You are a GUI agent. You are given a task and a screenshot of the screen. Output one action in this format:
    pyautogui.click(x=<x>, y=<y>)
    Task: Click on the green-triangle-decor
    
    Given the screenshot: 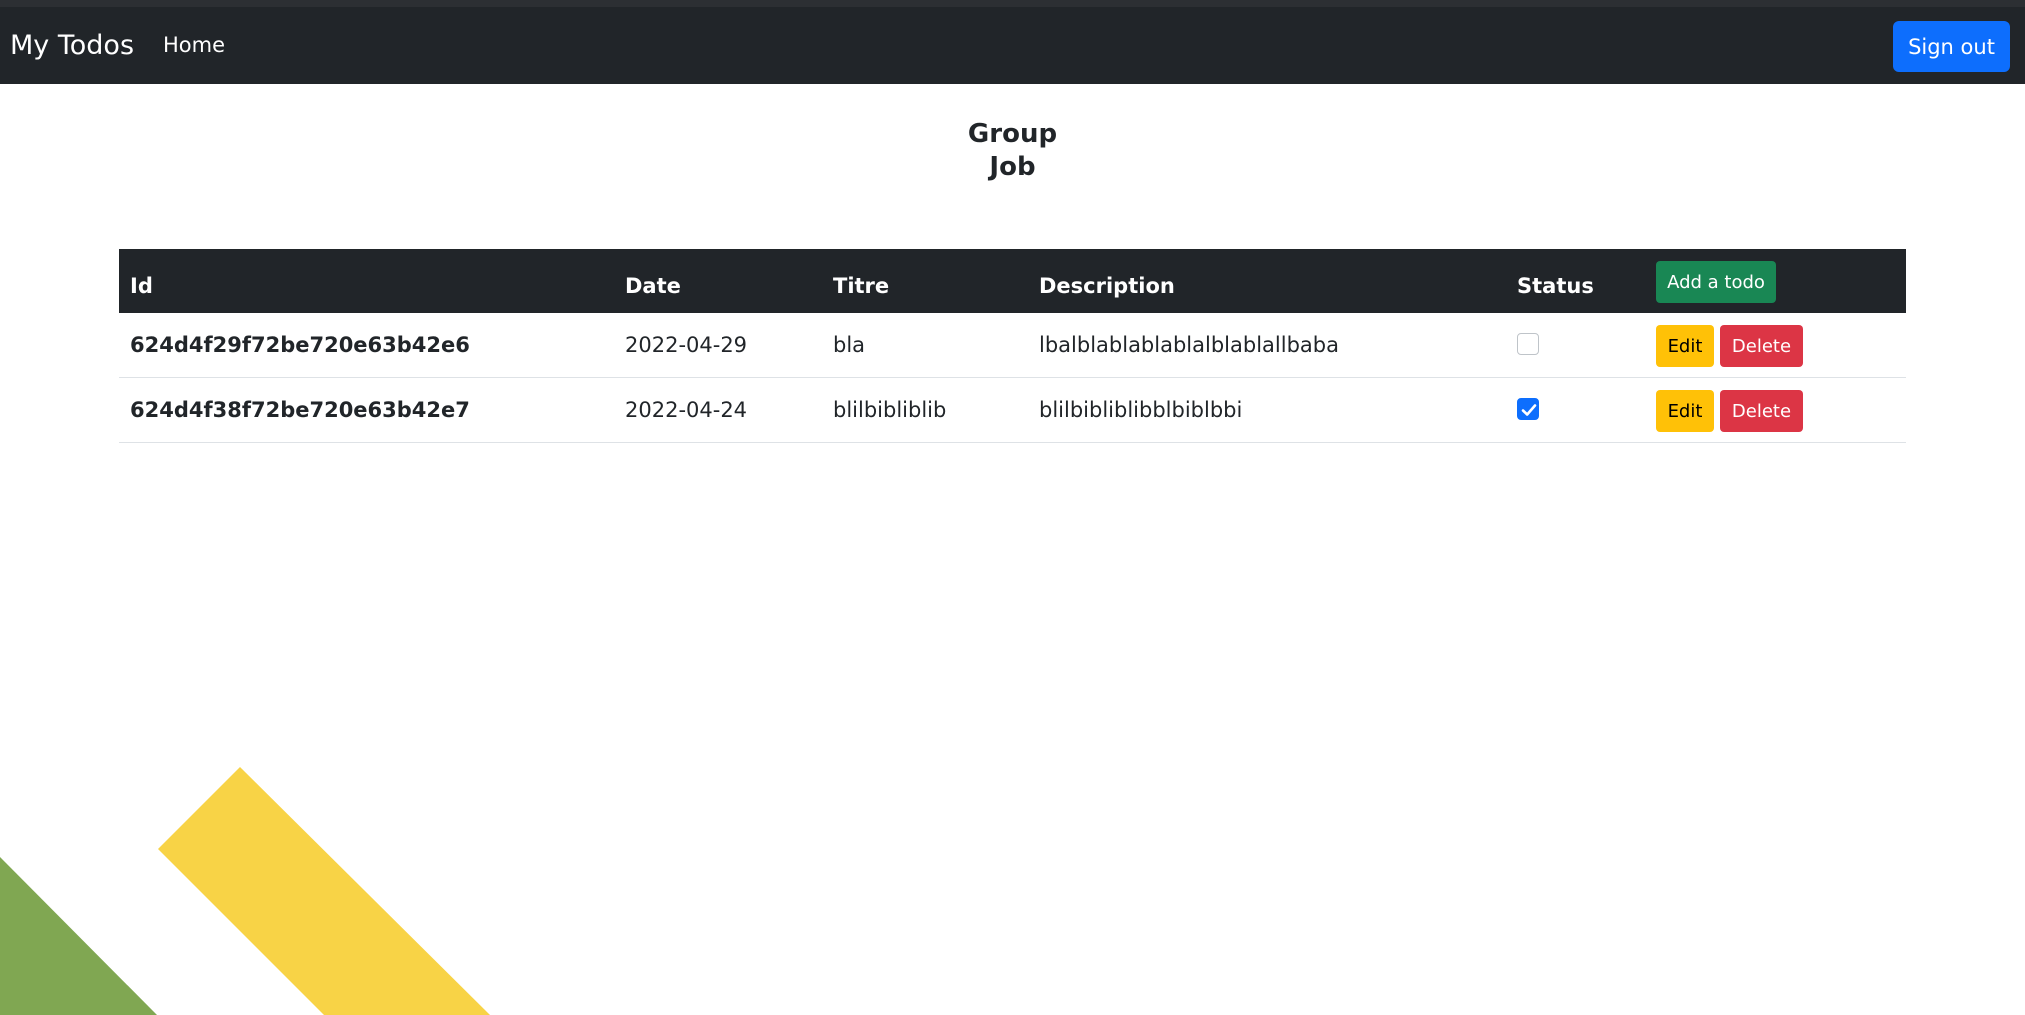 What is the action you would take?
    pyautogui.click(x=78, y=936)
    